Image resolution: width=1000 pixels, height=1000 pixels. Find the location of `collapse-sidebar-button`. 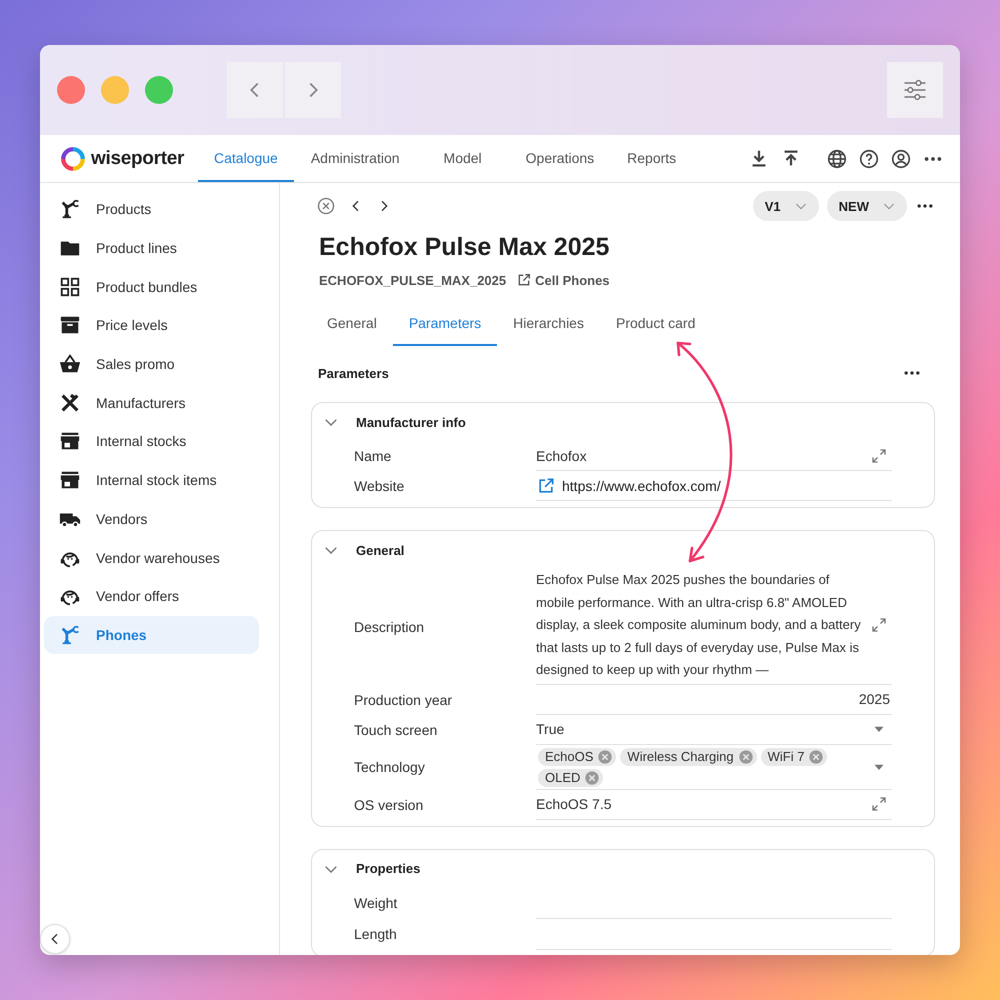

collapse-sidebar-button is located at coordinates (55, 939).